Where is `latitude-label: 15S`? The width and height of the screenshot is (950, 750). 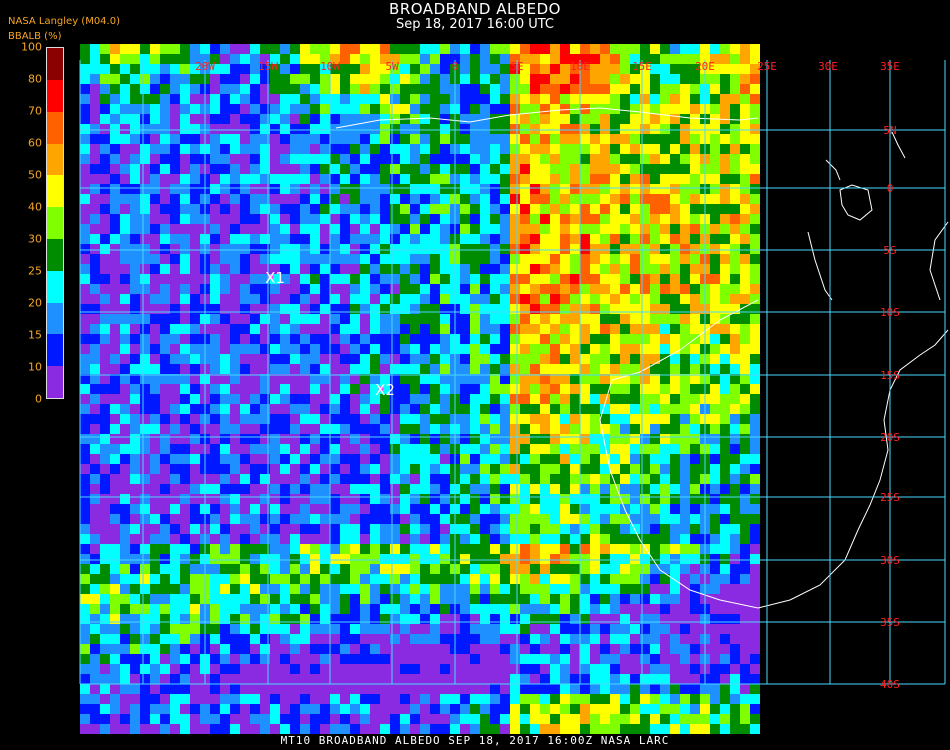 latitude-label: 15S is located at coordinates (890, 375).